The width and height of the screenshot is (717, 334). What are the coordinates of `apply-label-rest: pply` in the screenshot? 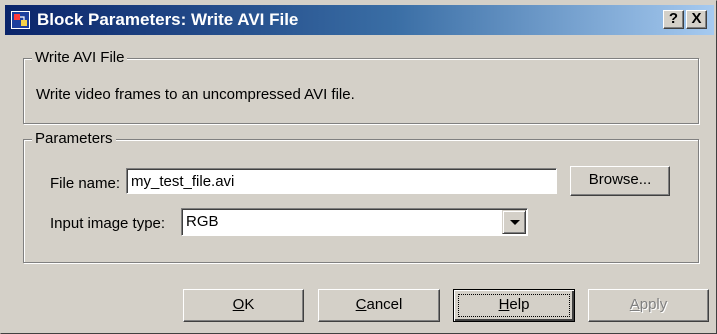 It's located at (653, 304).